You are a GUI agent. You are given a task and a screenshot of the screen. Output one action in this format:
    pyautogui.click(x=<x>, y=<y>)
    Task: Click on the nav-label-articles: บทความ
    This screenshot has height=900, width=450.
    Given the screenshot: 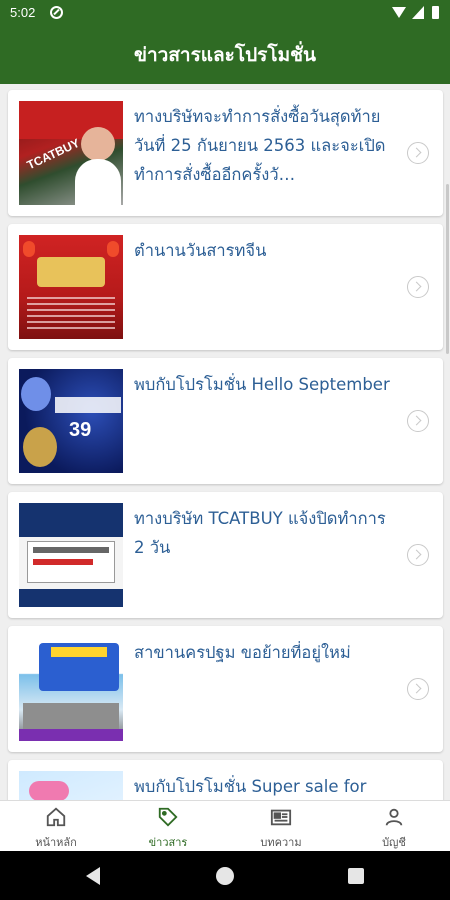 What is the action you would take?
    pyautogui.click(x=281, y=842)
    